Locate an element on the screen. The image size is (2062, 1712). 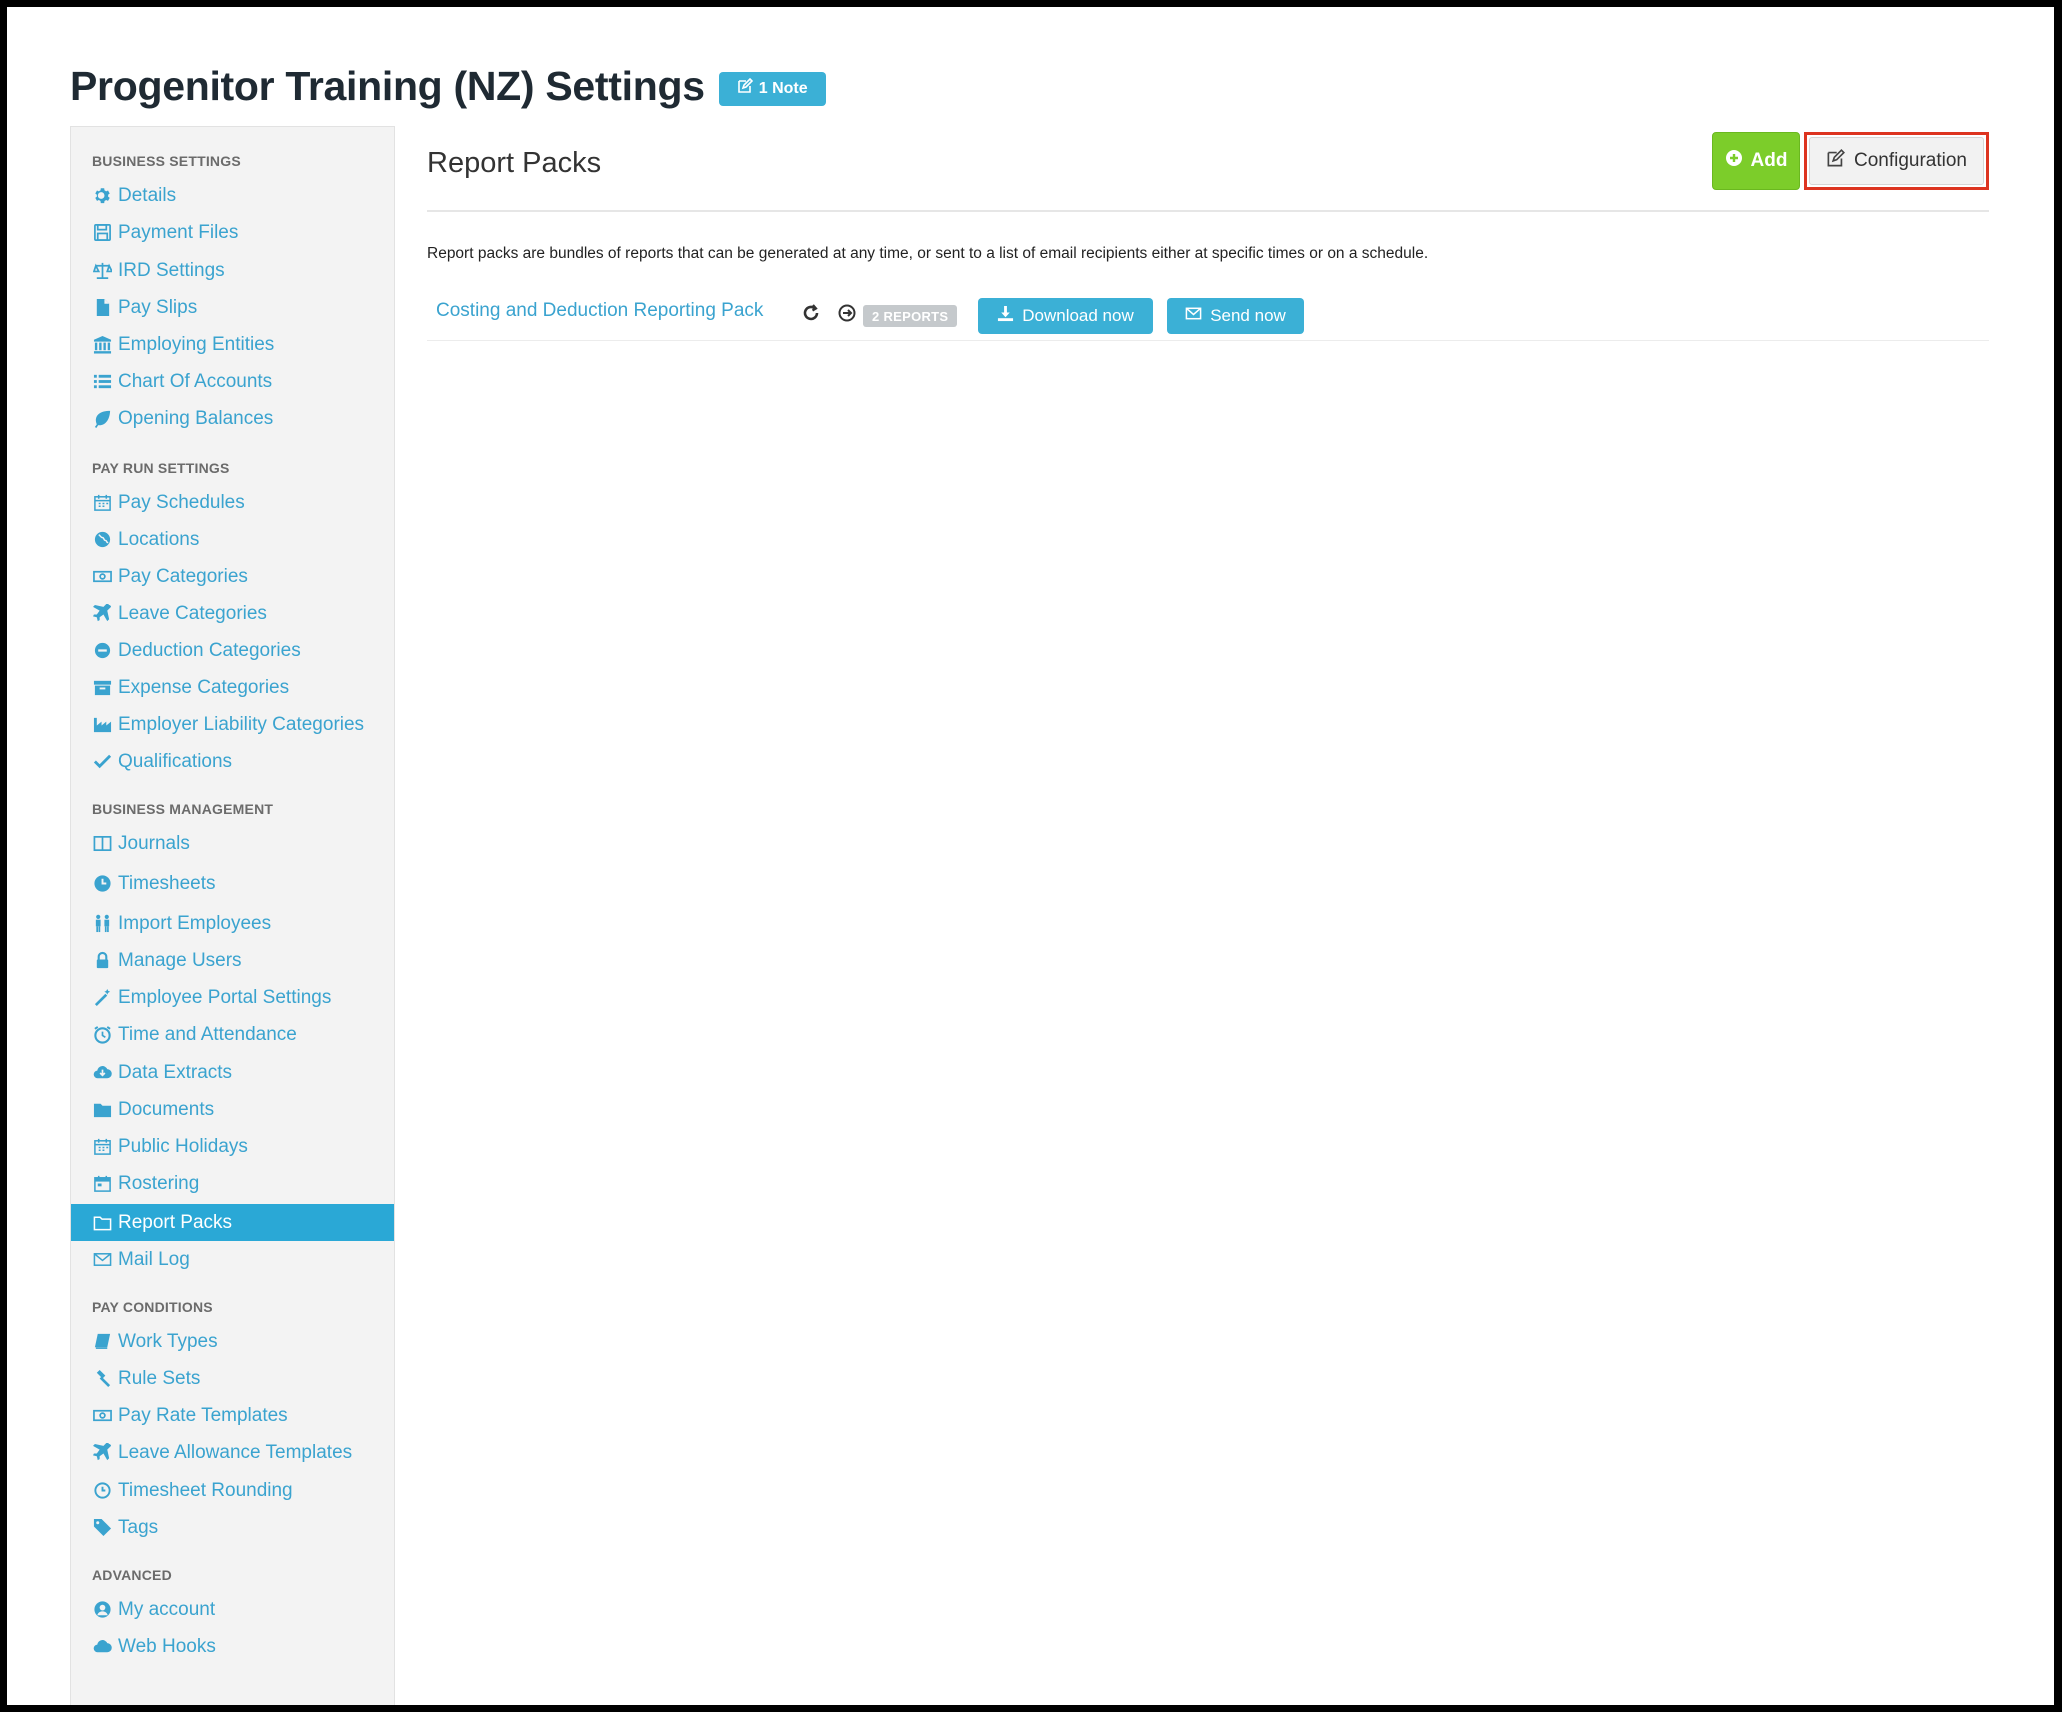
sidebar-item-pay-rate-templates: Pay Rate Templates is located at coordinates (232, 1415).